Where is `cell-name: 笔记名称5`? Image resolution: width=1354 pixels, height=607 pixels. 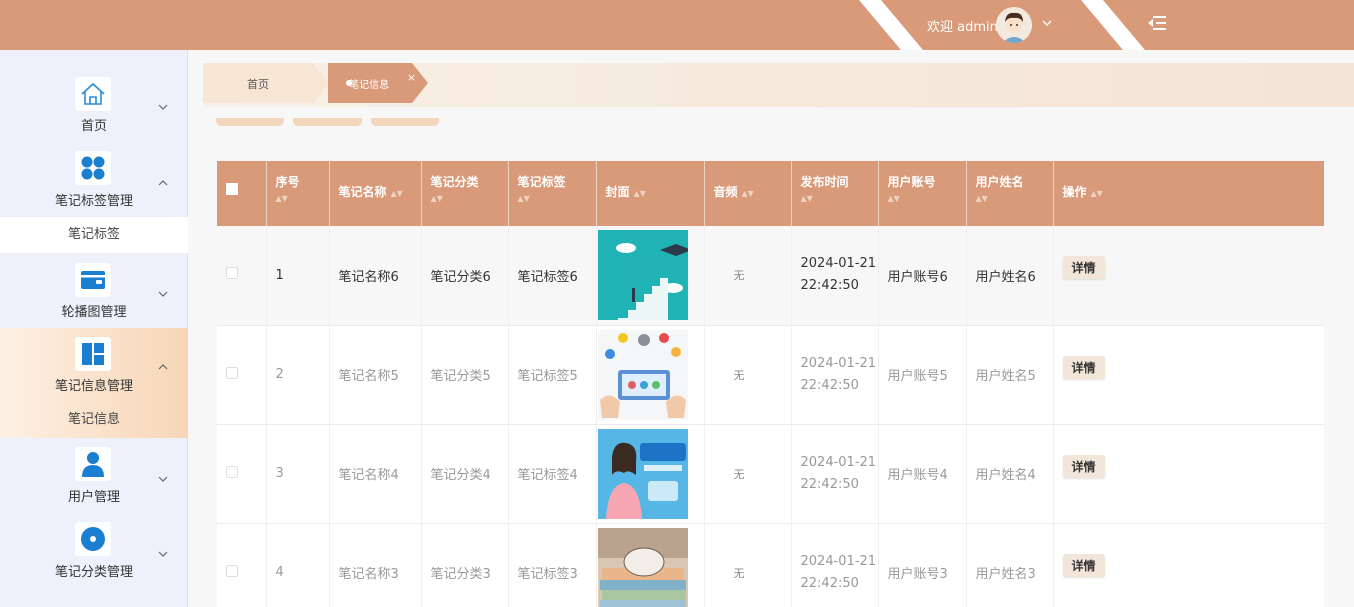
cell-name: 笔记名称5 is located at coordinates (375, 375).